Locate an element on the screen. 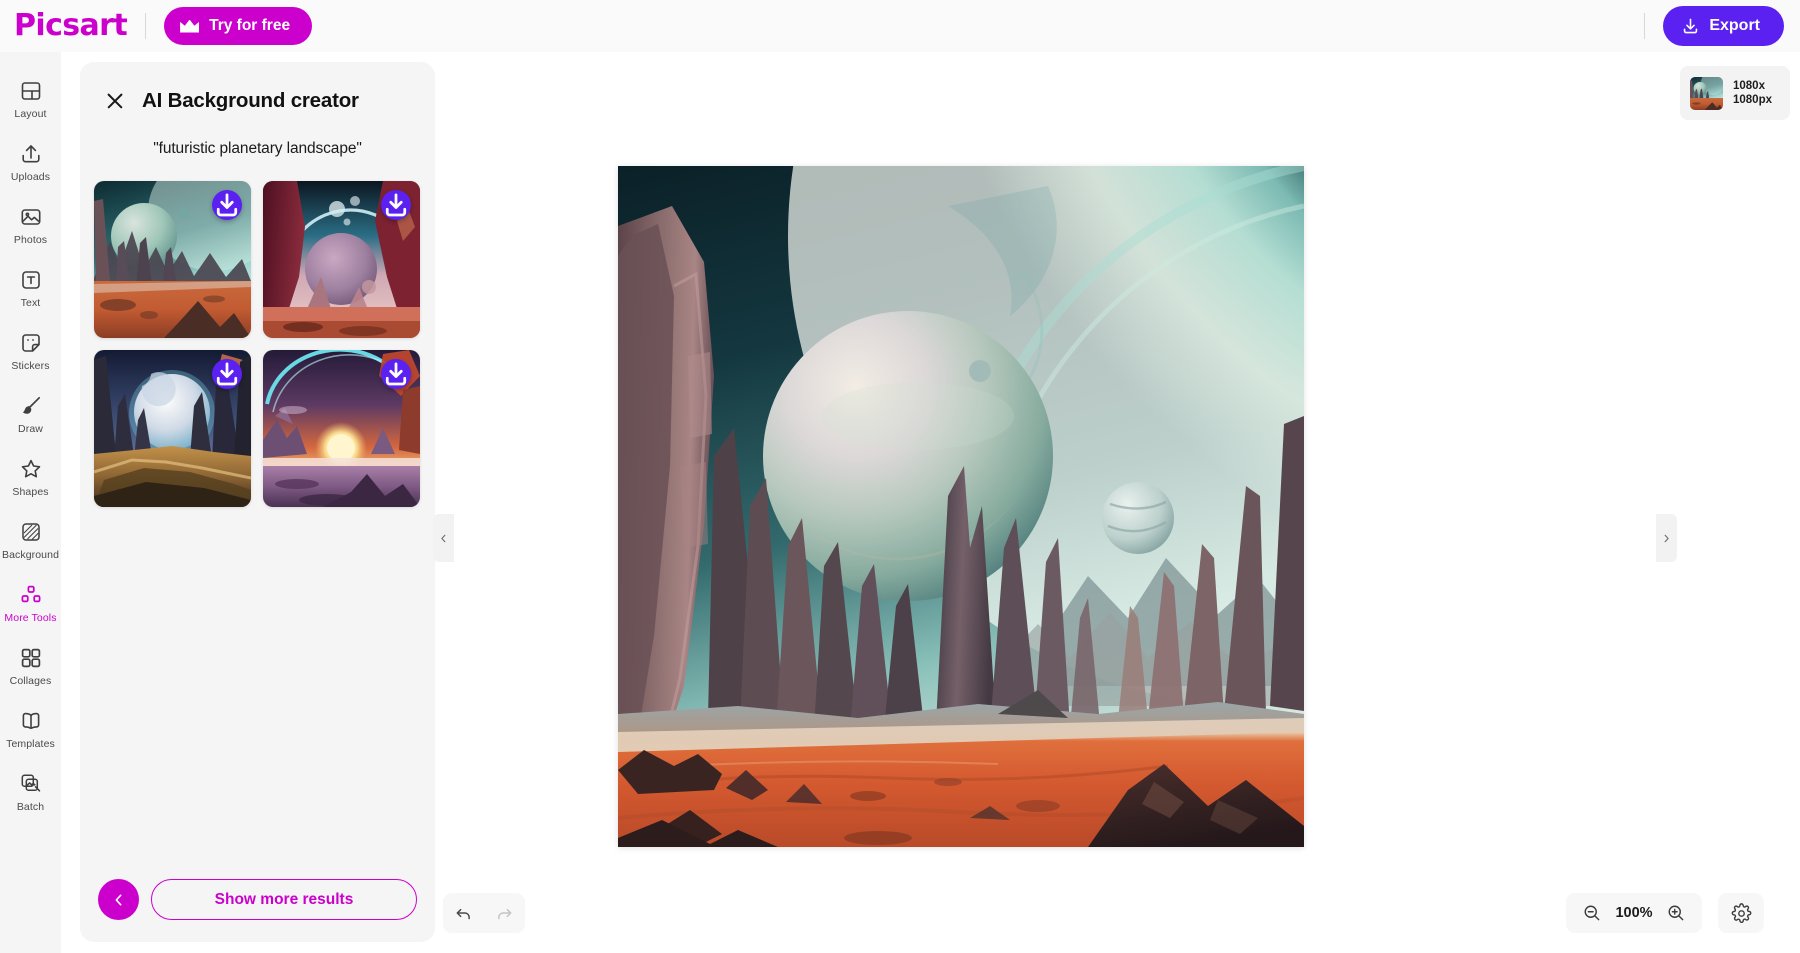  page-title: AI Background creator is located at coordinates (250, 100).